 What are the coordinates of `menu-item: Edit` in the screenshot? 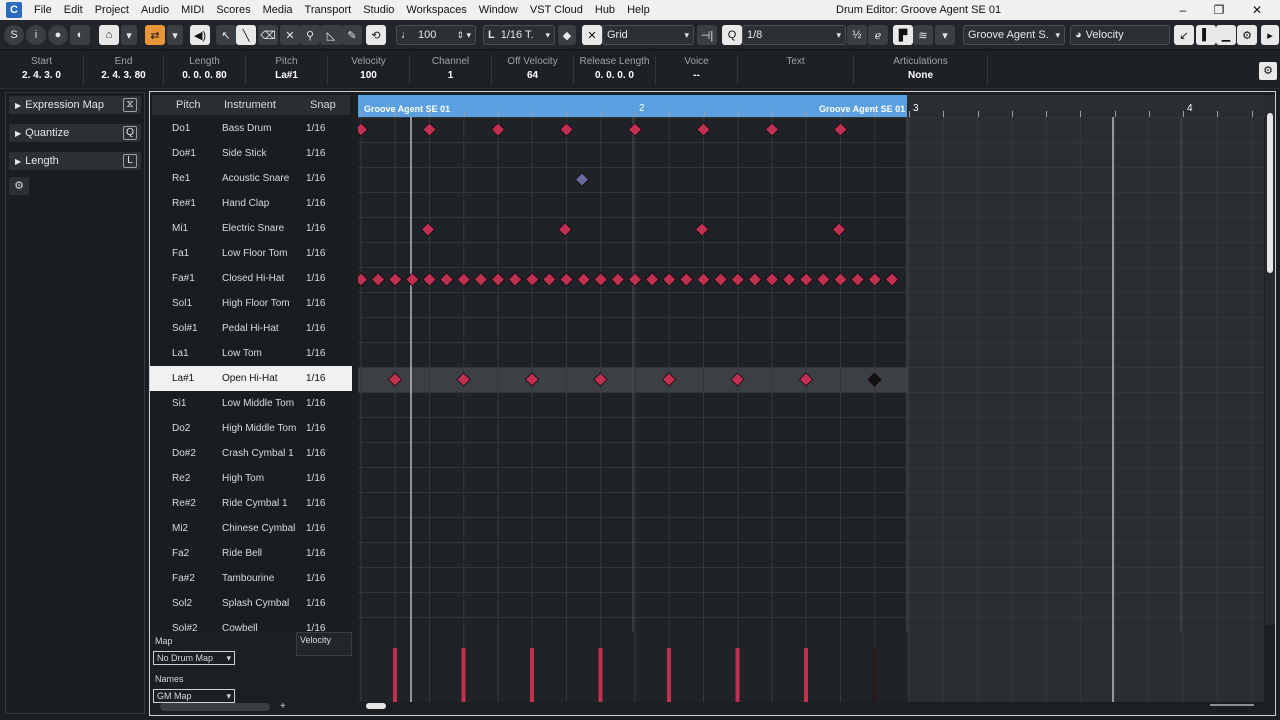 It's located at (73, 10).